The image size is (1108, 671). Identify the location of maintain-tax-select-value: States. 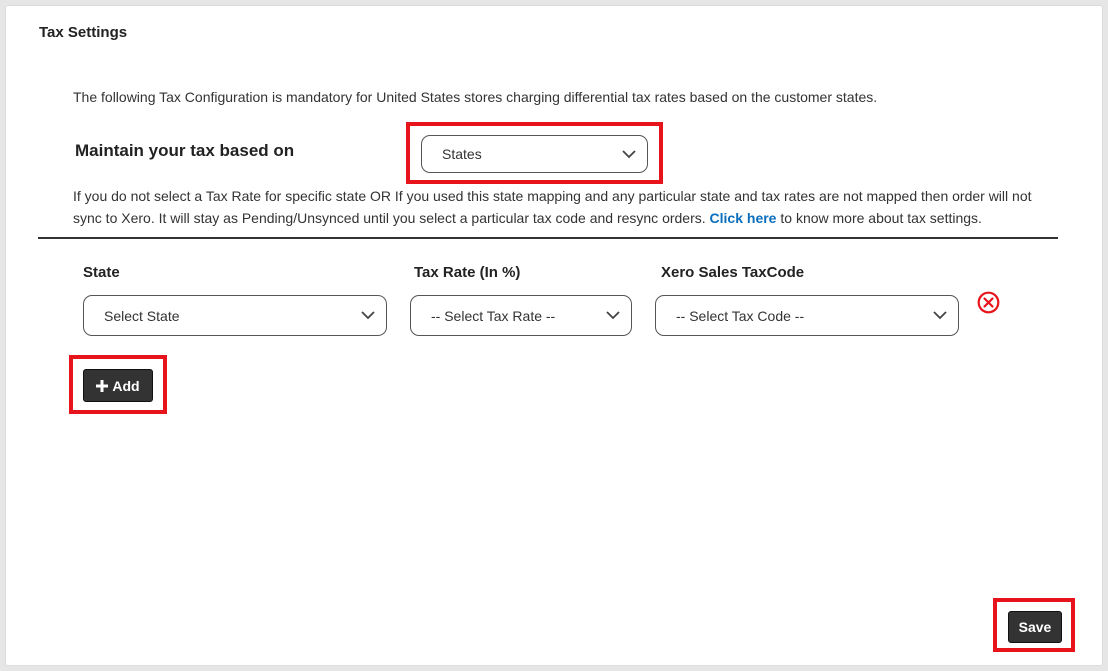
(462, 154).